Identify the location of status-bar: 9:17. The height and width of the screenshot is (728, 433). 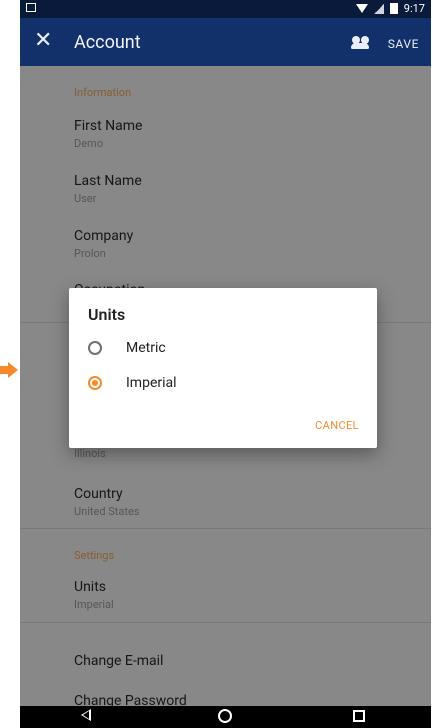
(225, 9).